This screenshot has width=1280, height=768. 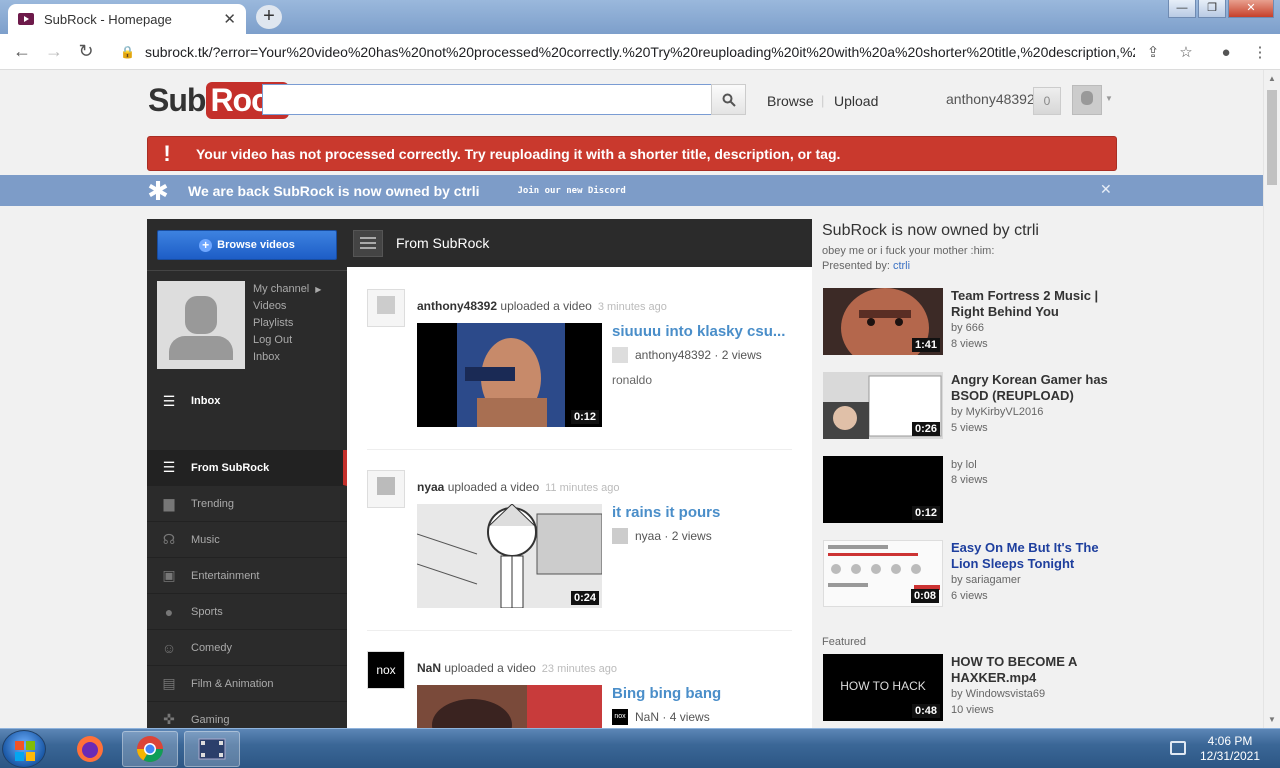 What do you see at coordinates (584, 598) in the screenshot?
I see `video-duration: 0:24` at bounding box center [584, 598].